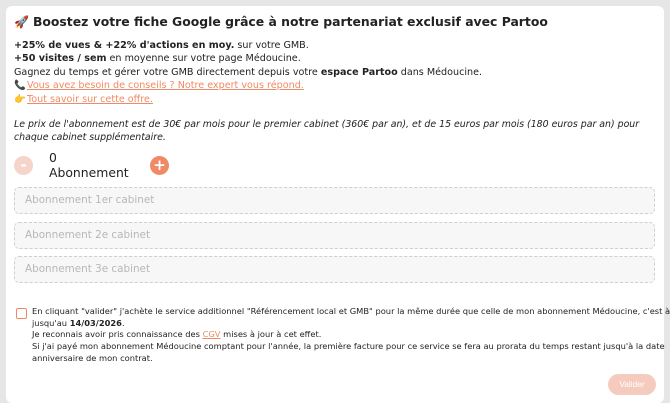 The height and width of the screenshot is (403, 670). Describe the element at coordinates (632, 384) in the screenshot. I see `validate-button: Valider` at that location.